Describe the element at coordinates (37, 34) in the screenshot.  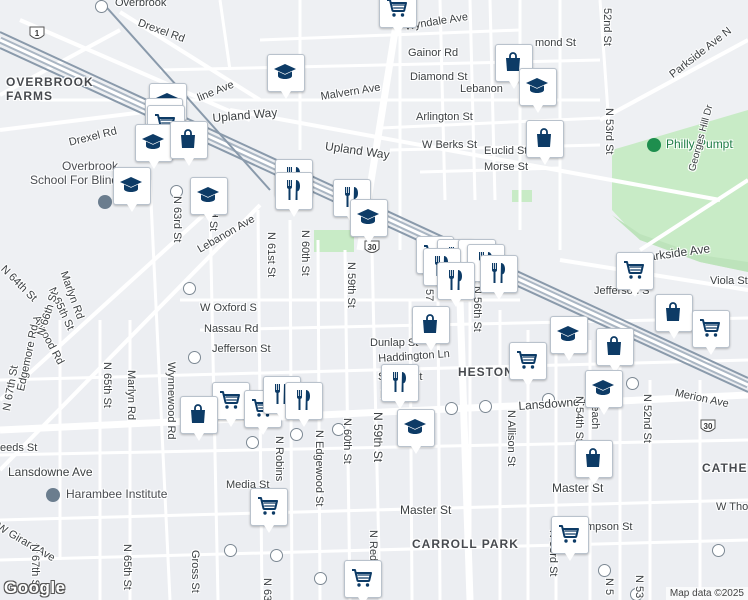
I see `route-shield: 1` at that location.